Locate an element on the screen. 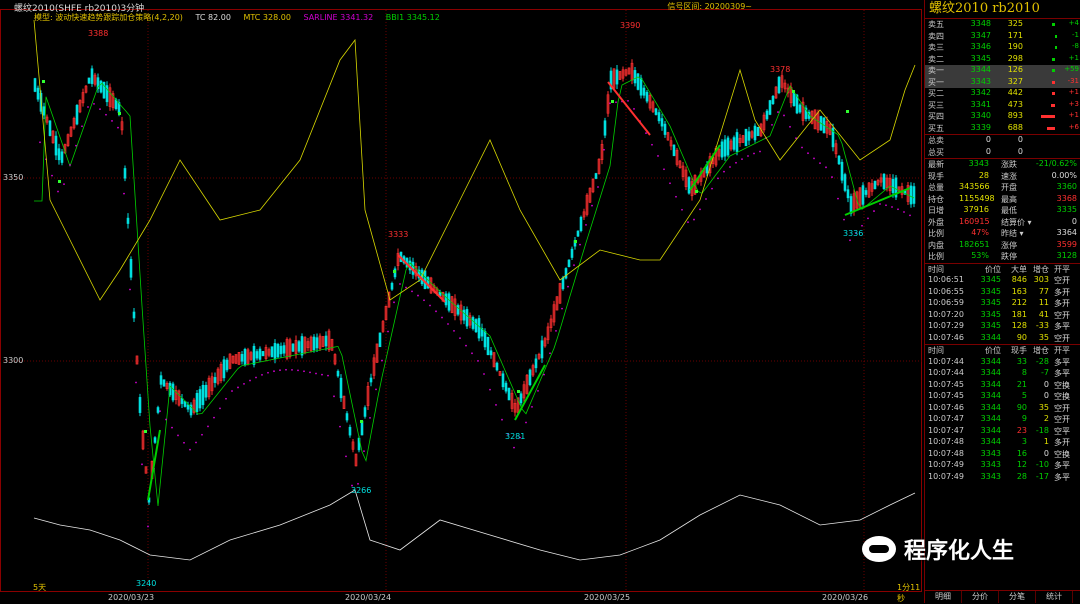 The image size is (1080, 604). orderbook-row: 卖二 3345 298 +1 is located at coordinates (1002, 60).